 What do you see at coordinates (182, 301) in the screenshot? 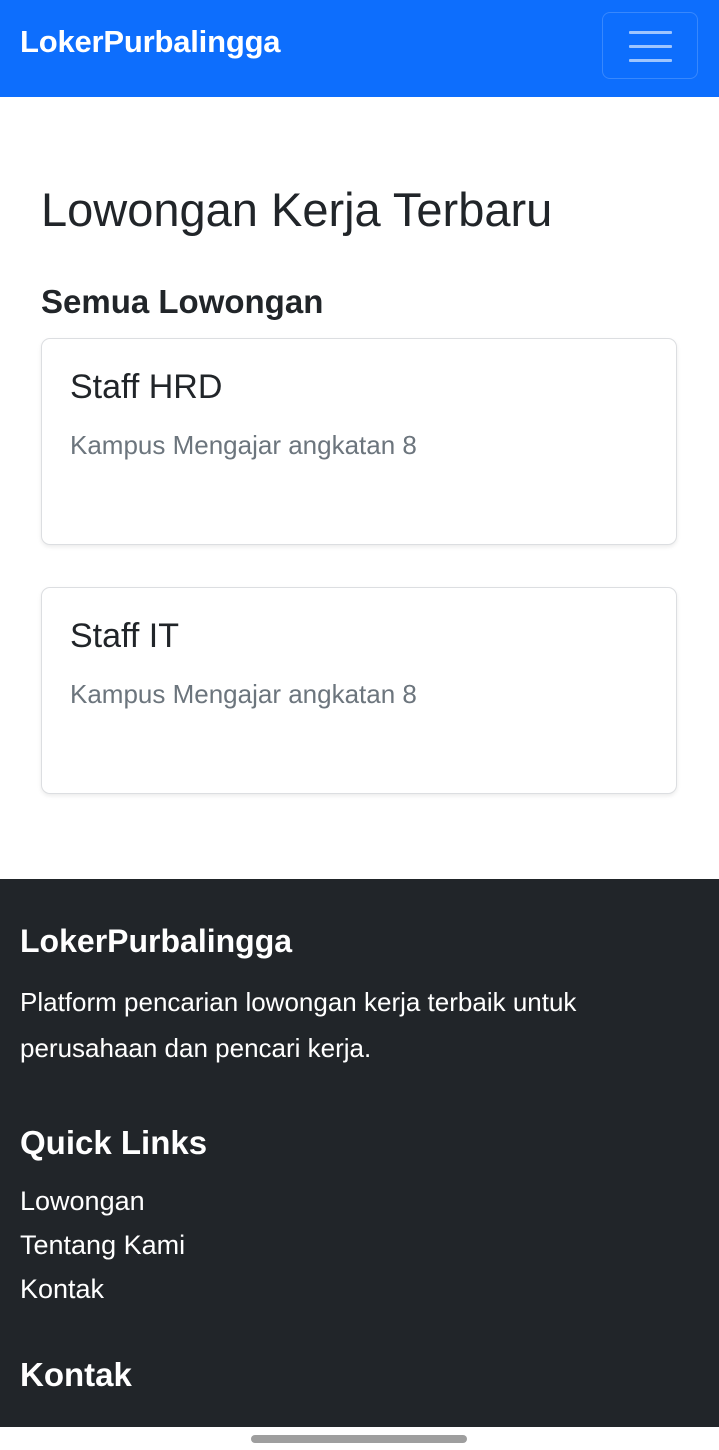
I see `section-title: Semua Lowongan` at bounding box center [182, 301].